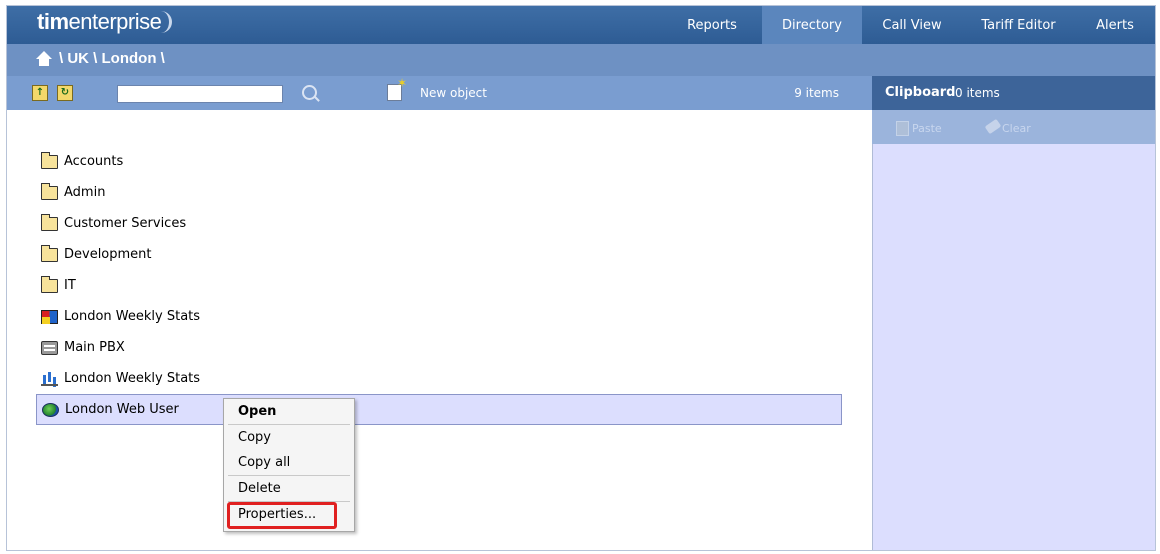  Describe the element at coordinates (439, 409) in the screenshot. I see `list-item-london-web-user: London Web User` at that location.